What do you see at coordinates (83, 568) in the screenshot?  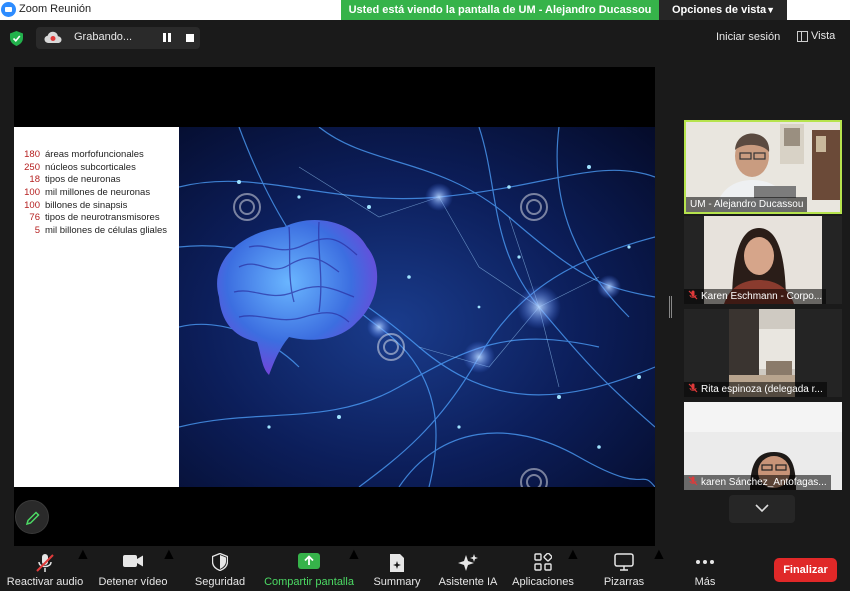 I see `audio-options-caret: ▲` at bounding box center [83, 568].